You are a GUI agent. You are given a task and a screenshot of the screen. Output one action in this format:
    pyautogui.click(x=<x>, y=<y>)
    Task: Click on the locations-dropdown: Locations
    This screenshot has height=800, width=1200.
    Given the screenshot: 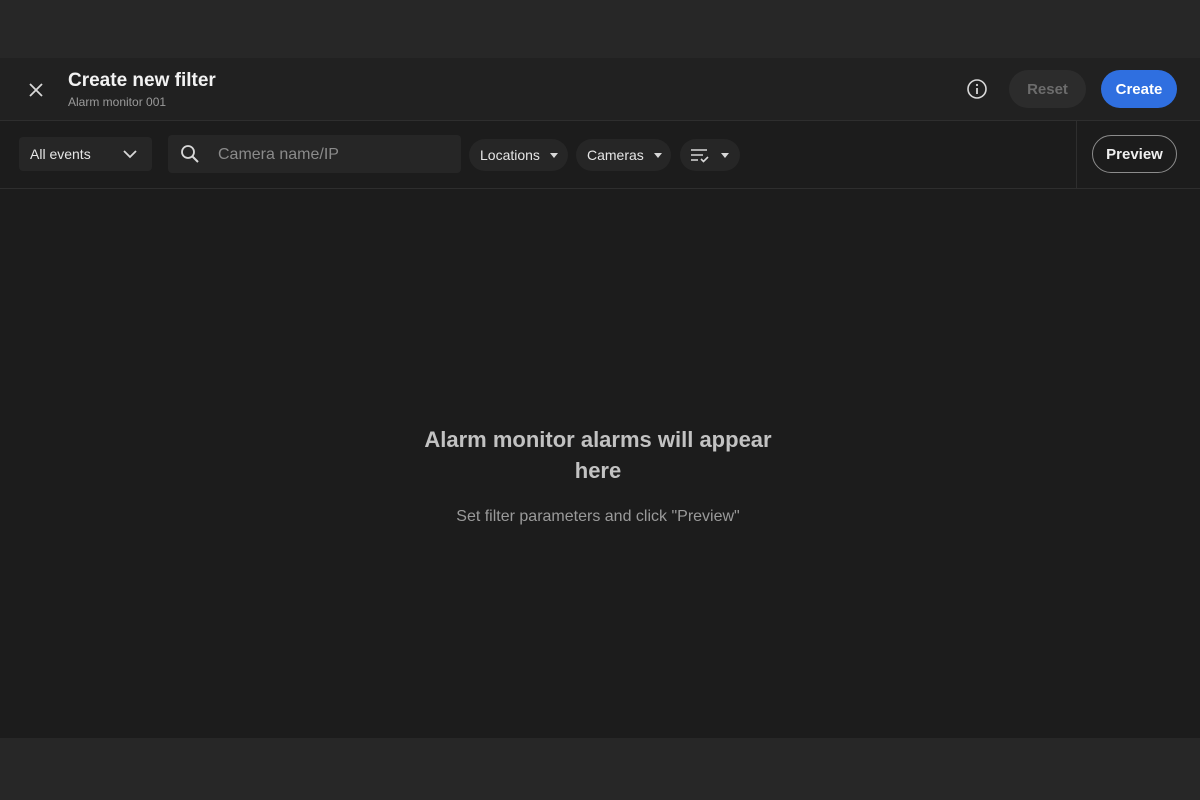 What is the action you would take?
    pyautogui.click(x=518, y=155)
    